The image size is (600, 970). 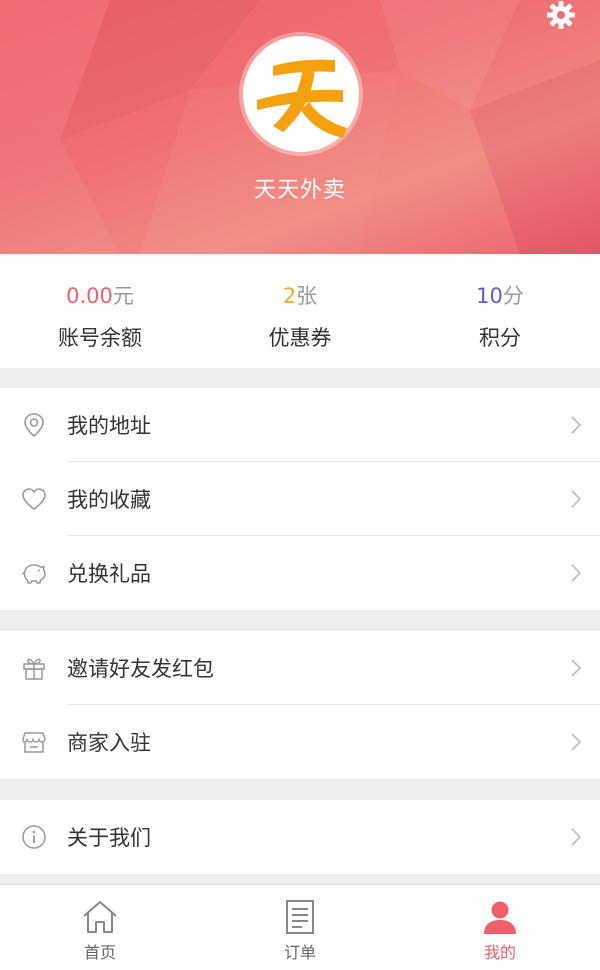 I want to click on gift-icon, so click(x=34, y=669).